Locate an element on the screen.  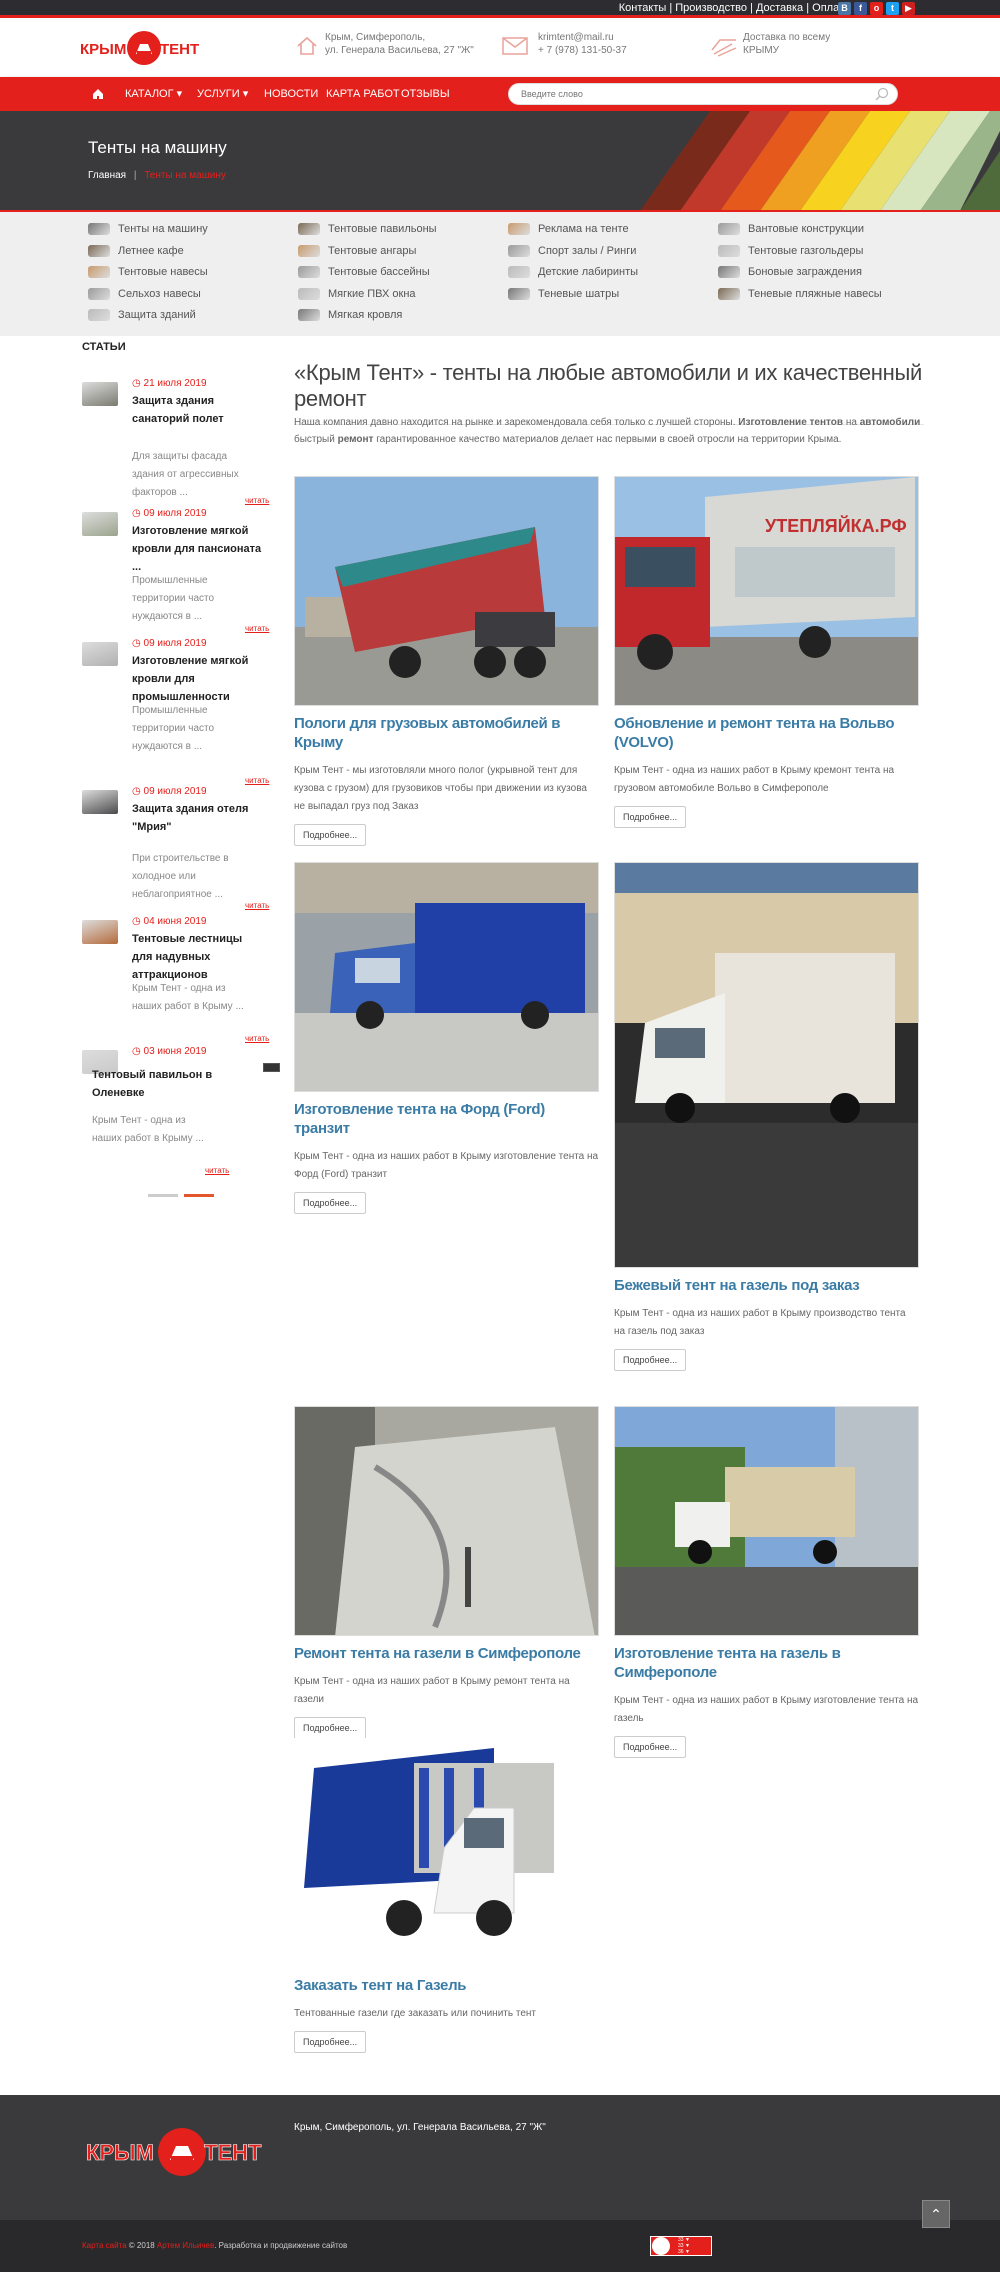
facebook-icon: f is located at coordinates (860, 8).